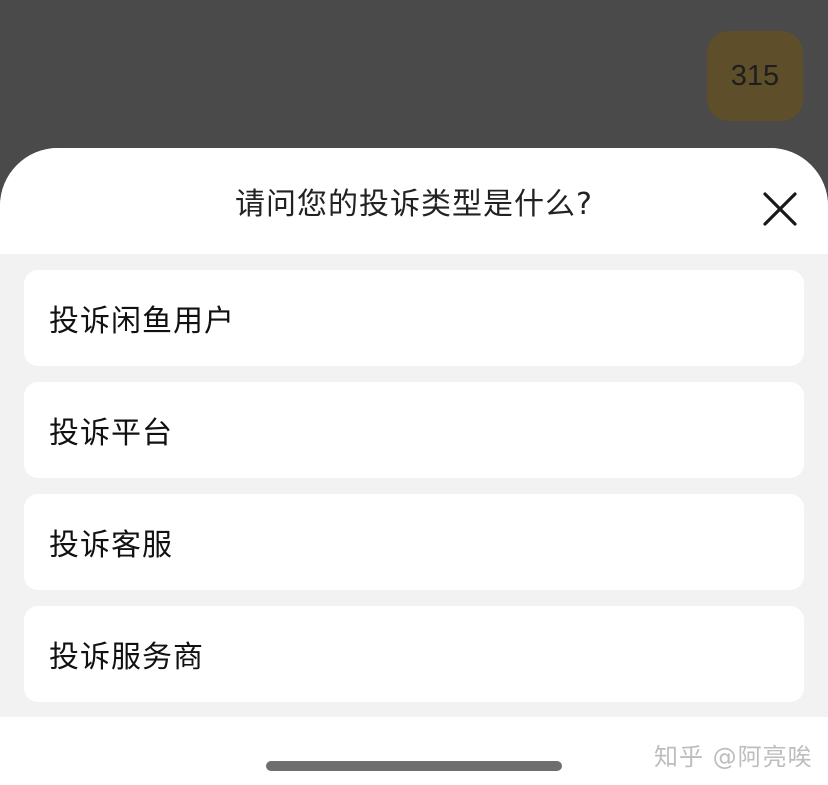  What do you see at coordinates (755, 76) in the screenshot?
I see `badge-315: 315` at bounding box center [755, 76].